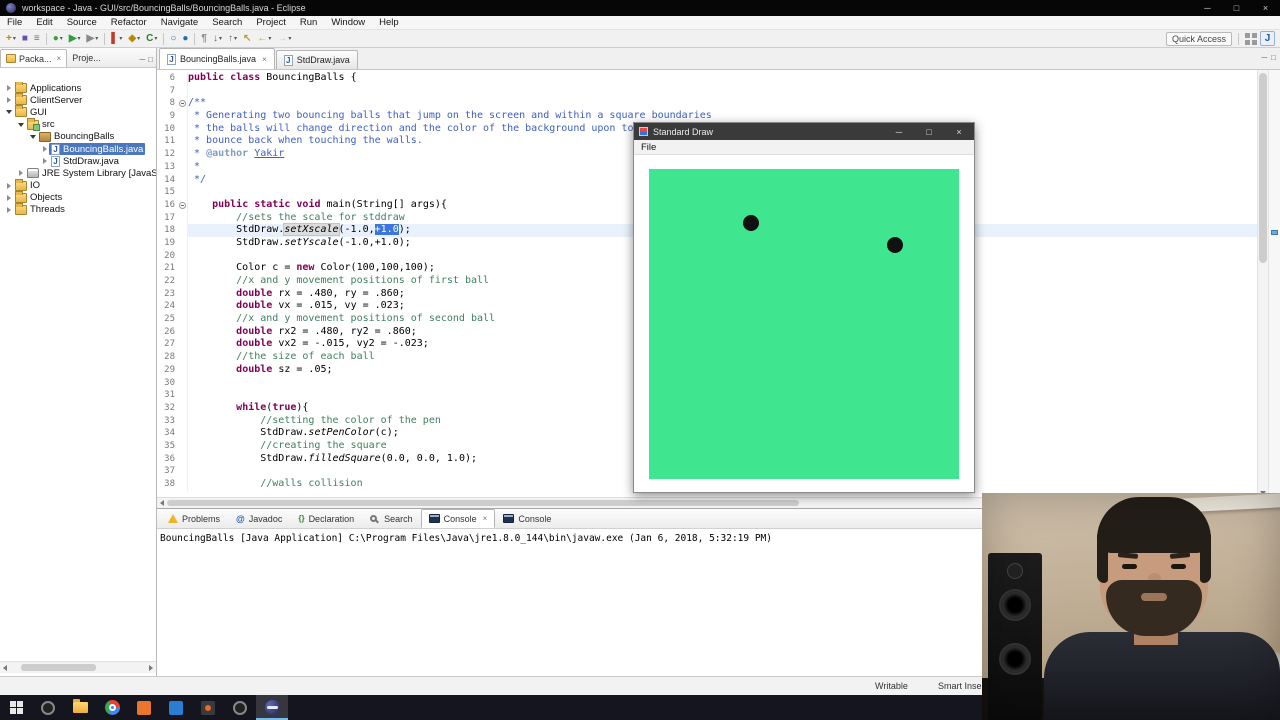 Image resolution: width=1280 pixels, height=720 pixels. What do you see at coordinates (167, 484) in the screenshot?
I see `line-number: 38` at bounding box center [167, 484].